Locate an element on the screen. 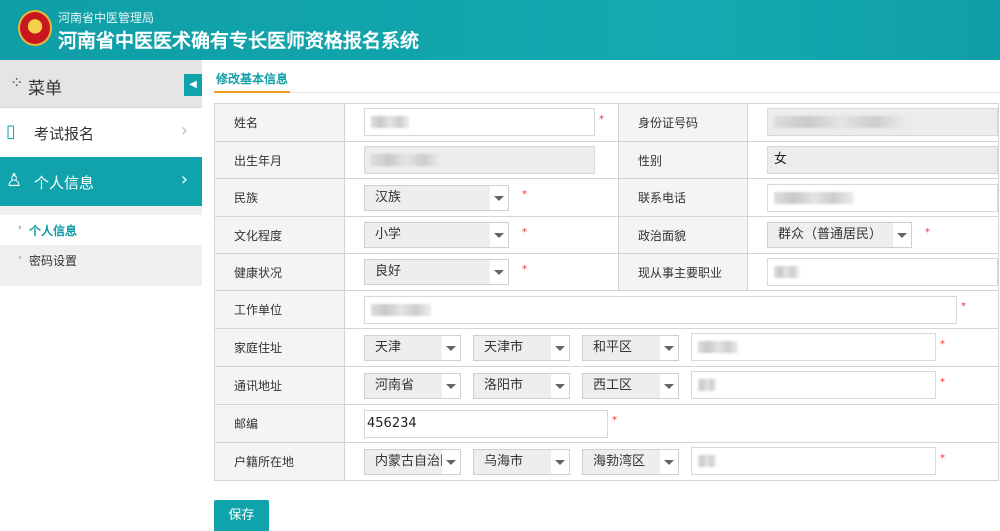  header: 河南省中医管理局 河南省中医医术确有专长医师资格报名系统 is located at coordinates (500, 30).